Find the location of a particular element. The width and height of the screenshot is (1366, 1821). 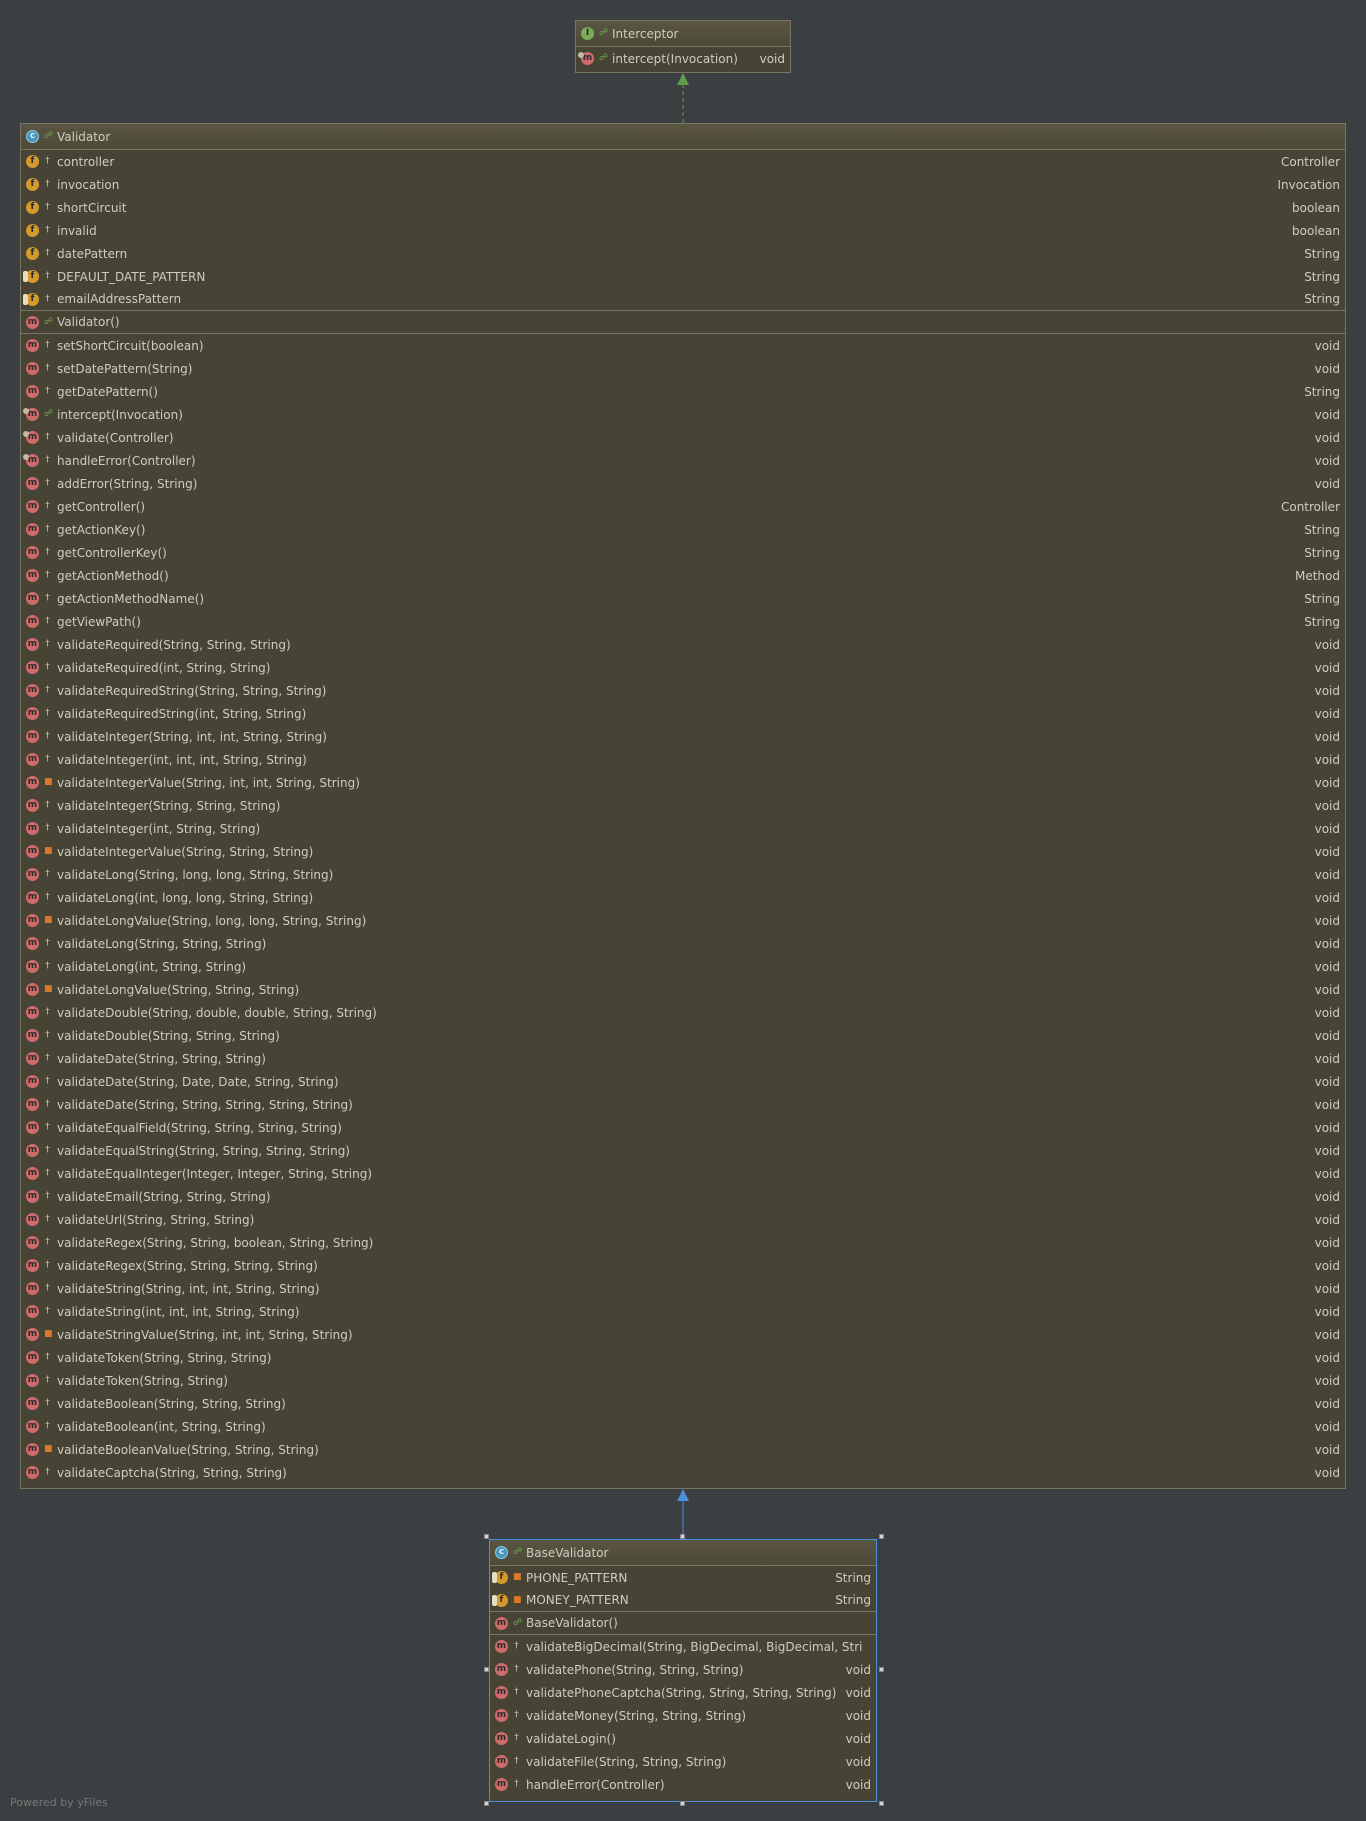

public-icon: ☍ is located at coordinates (518, 1622).